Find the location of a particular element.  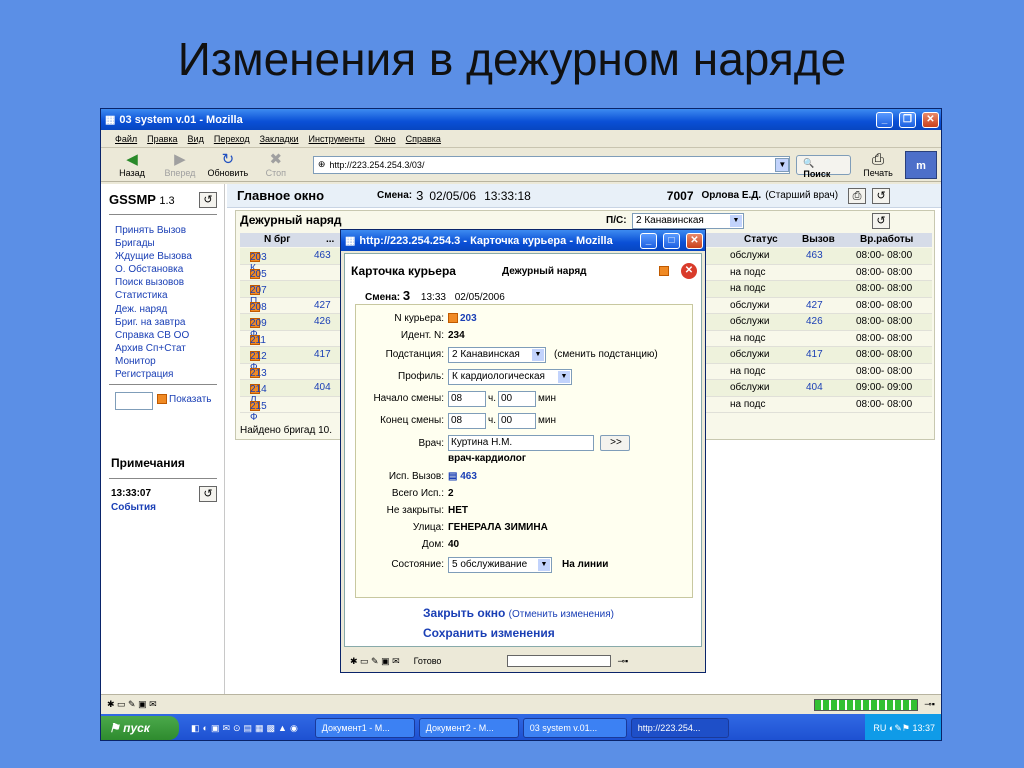

refresh-main-button: ↺ is located at coordinates (881, 195).